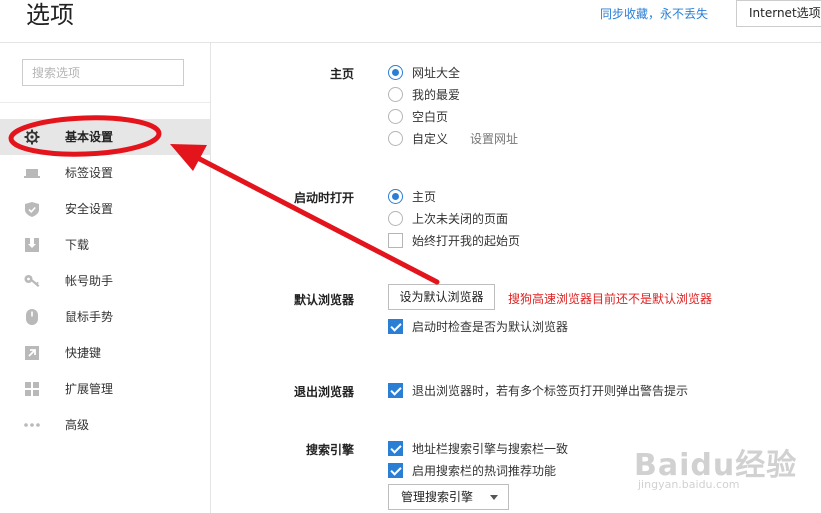 Image resolution: width=821 pixels, height=513 pixels. What do you see at coordinates (105, 425) in the screenshot?
I see `sidebar-item-advanced: 高级` at bounding box center [105, 425].